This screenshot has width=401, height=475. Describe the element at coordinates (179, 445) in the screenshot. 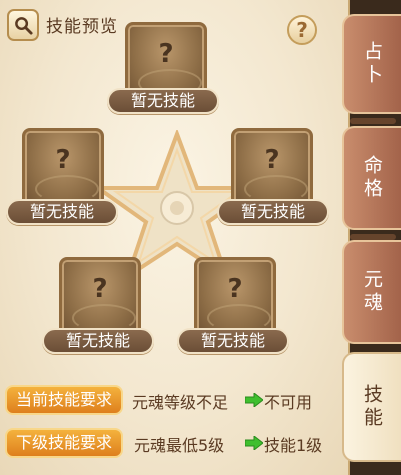

I see `next-requirement-condition: 元魂最低5级` at that location.